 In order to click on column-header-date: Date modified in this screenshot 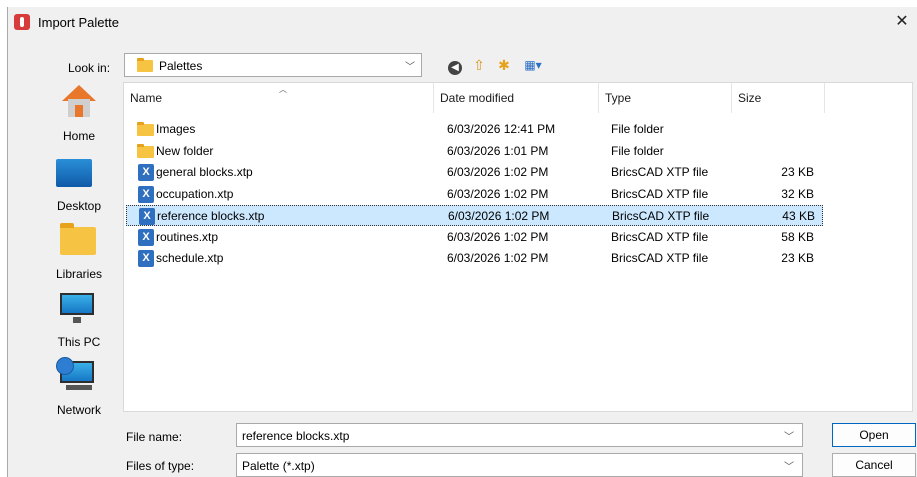, I will do `click(516, 98)`.